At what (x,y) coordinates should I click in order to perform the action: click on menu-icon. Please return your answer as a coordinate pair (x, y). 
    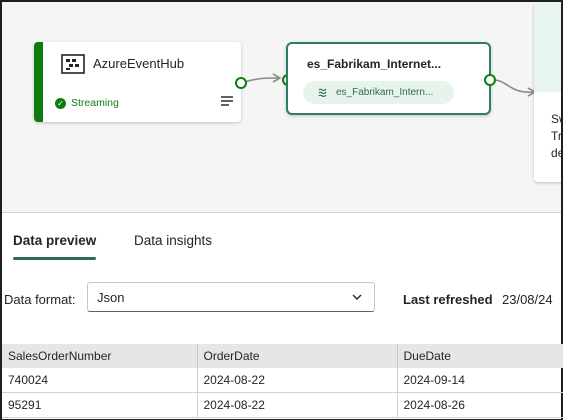
    Looking at the image, I should click on (227, 102).